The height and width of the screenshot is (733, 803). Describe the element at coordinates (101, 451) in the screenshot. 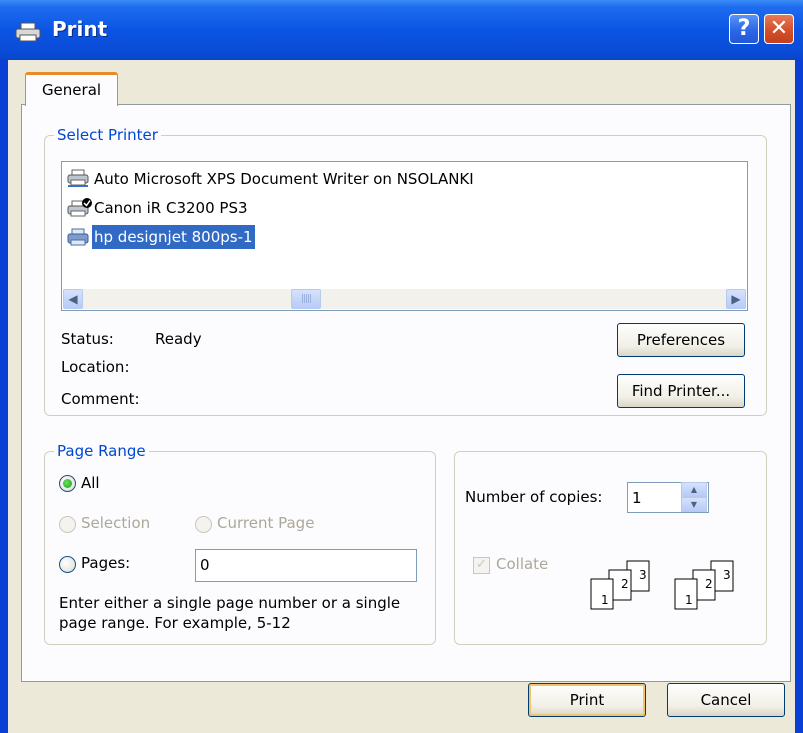

I see `page-range-legend: Page Range` at that location.